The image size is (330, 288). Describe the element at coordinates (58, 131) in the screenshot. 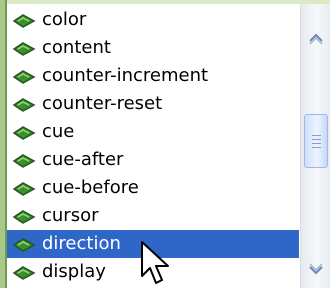

I see `list-item-label: cue` at that location.